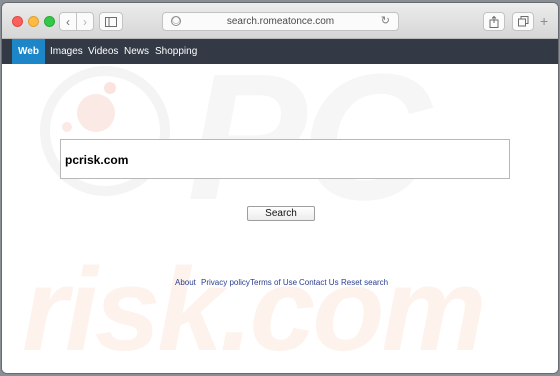 The image size is (560, 376). Describe the element at coordinates (28, 51) in the screenshot. I see `nav-tab-web: Web` at that location.